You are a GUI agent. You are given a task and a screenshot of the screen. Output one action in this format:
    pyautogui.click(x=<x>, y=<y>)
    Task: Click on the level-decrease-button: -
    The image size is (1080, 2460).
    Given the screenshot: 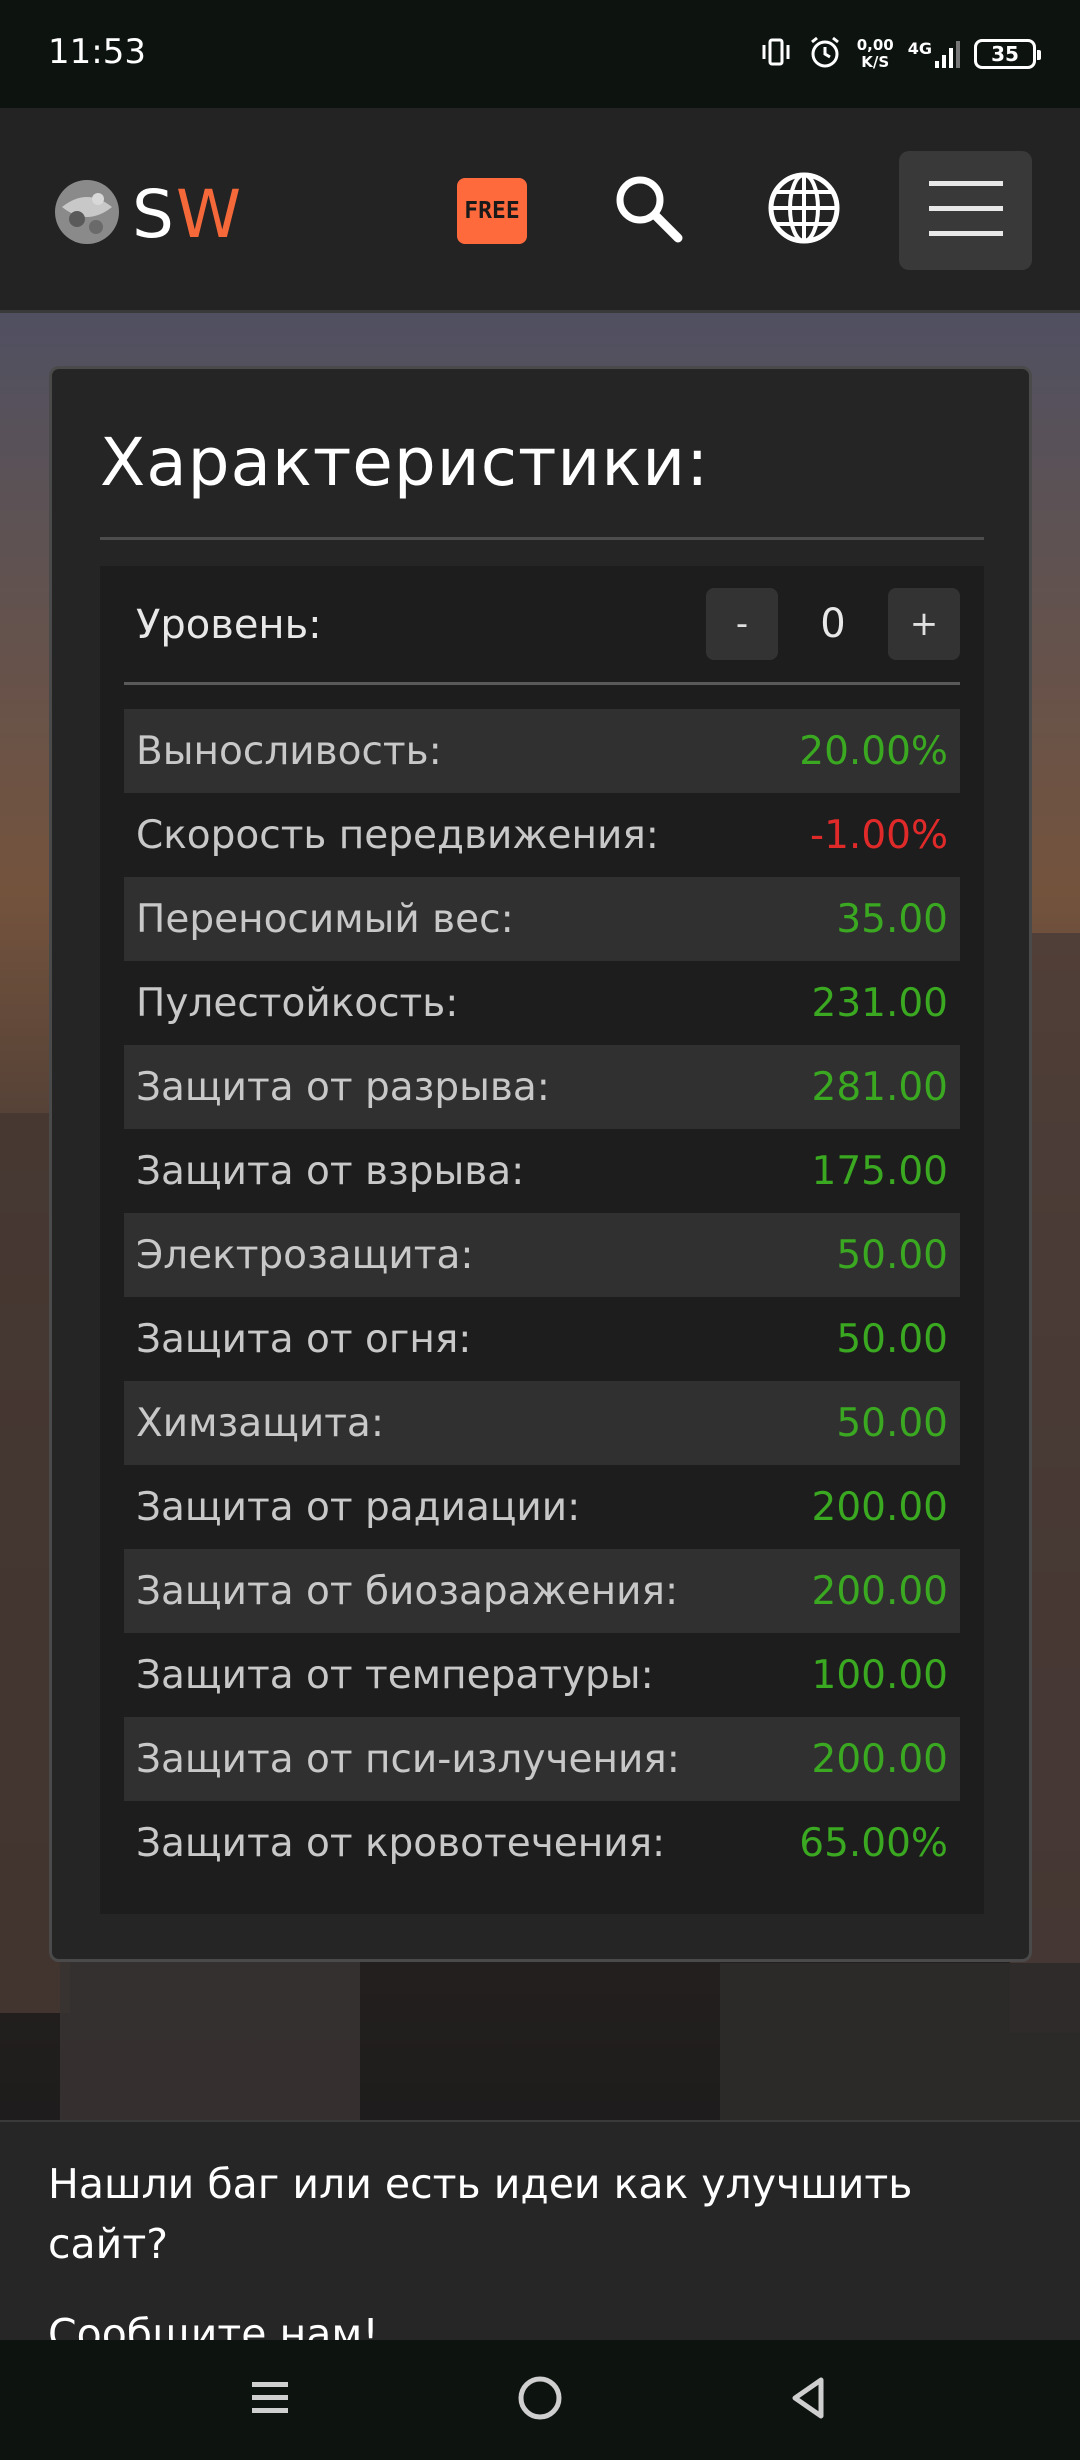 What is the action you would take?
    pyautogui.click(x=742, y=624)
    